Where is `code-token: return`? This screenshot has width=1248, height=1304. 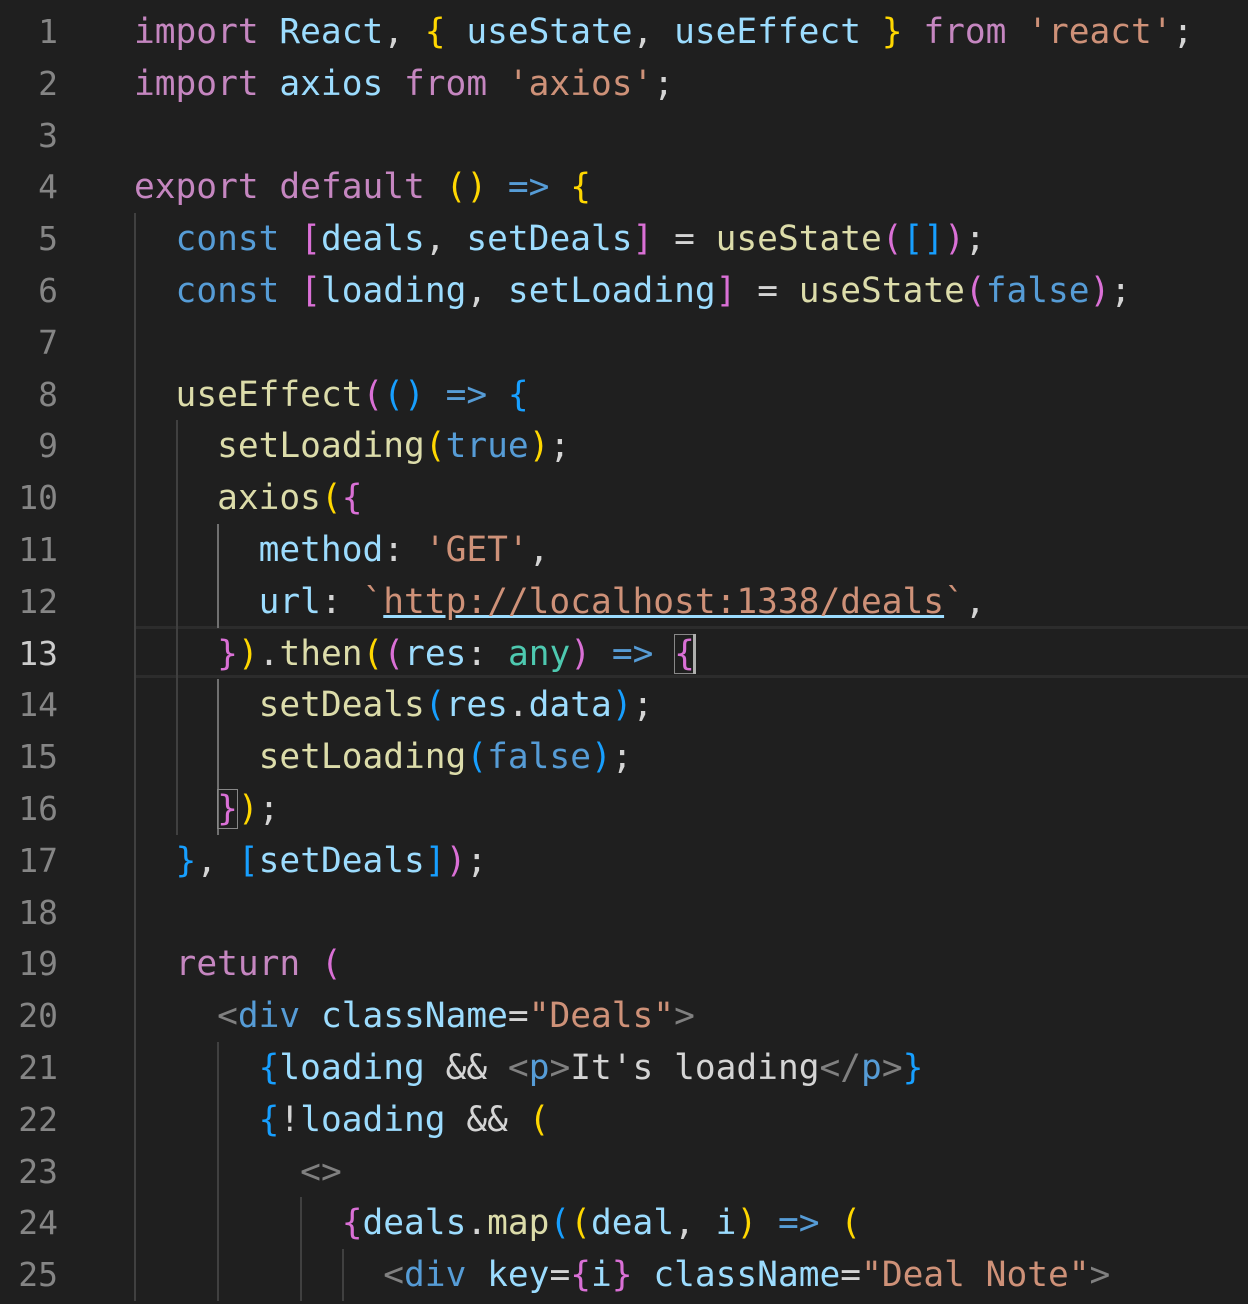
code-token: return is located at coordinates (238, 964).